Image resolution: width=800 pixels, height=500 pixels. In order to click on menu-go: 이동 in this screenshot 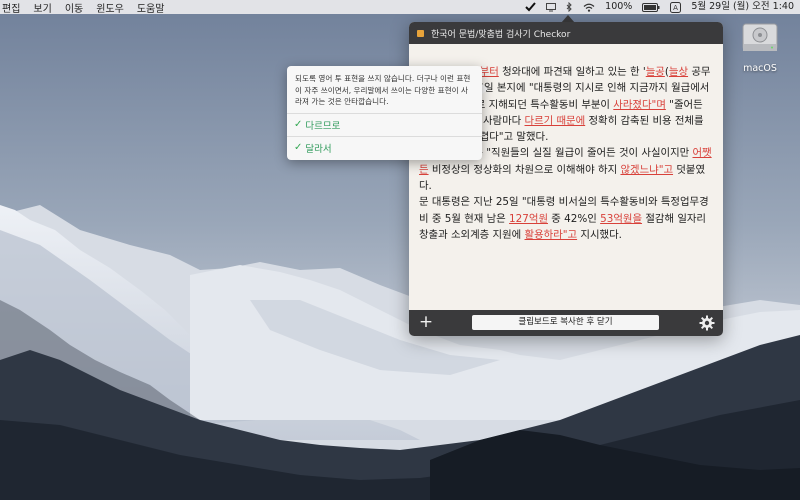, I will do `click(74, 7)`.